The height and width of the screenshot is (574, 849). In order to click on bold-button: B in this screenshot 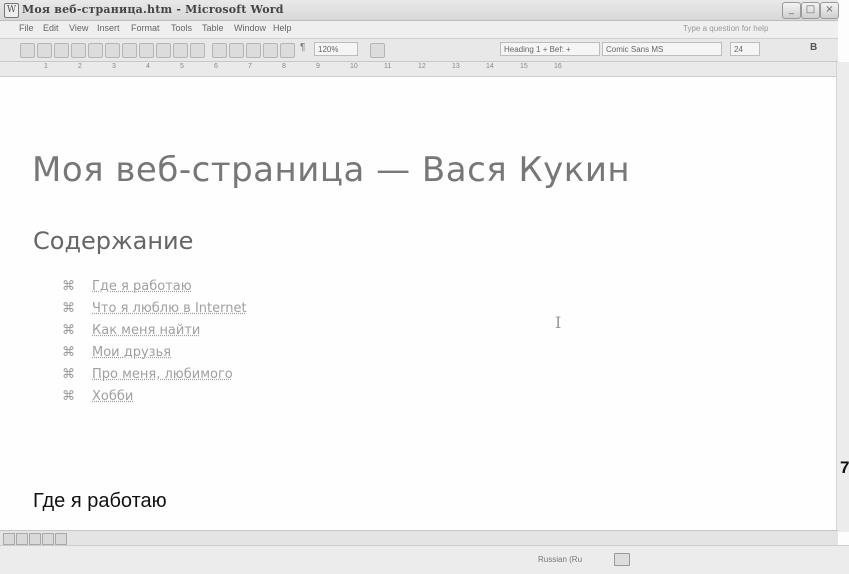, I will do `click(813, 47)`.